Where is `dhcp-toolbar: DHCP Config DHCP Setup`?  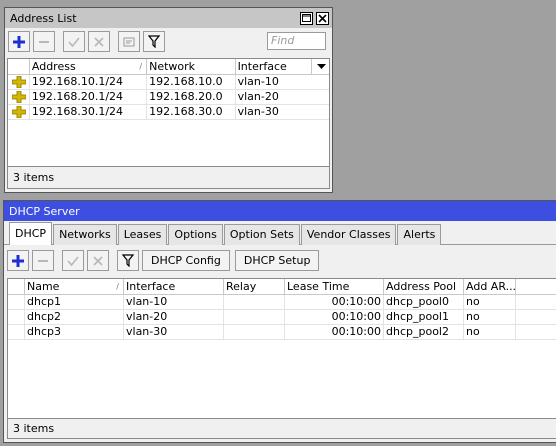
dhcp-toolbar: DHCP Config DHCP Setup is located at coordinates (280, 260).